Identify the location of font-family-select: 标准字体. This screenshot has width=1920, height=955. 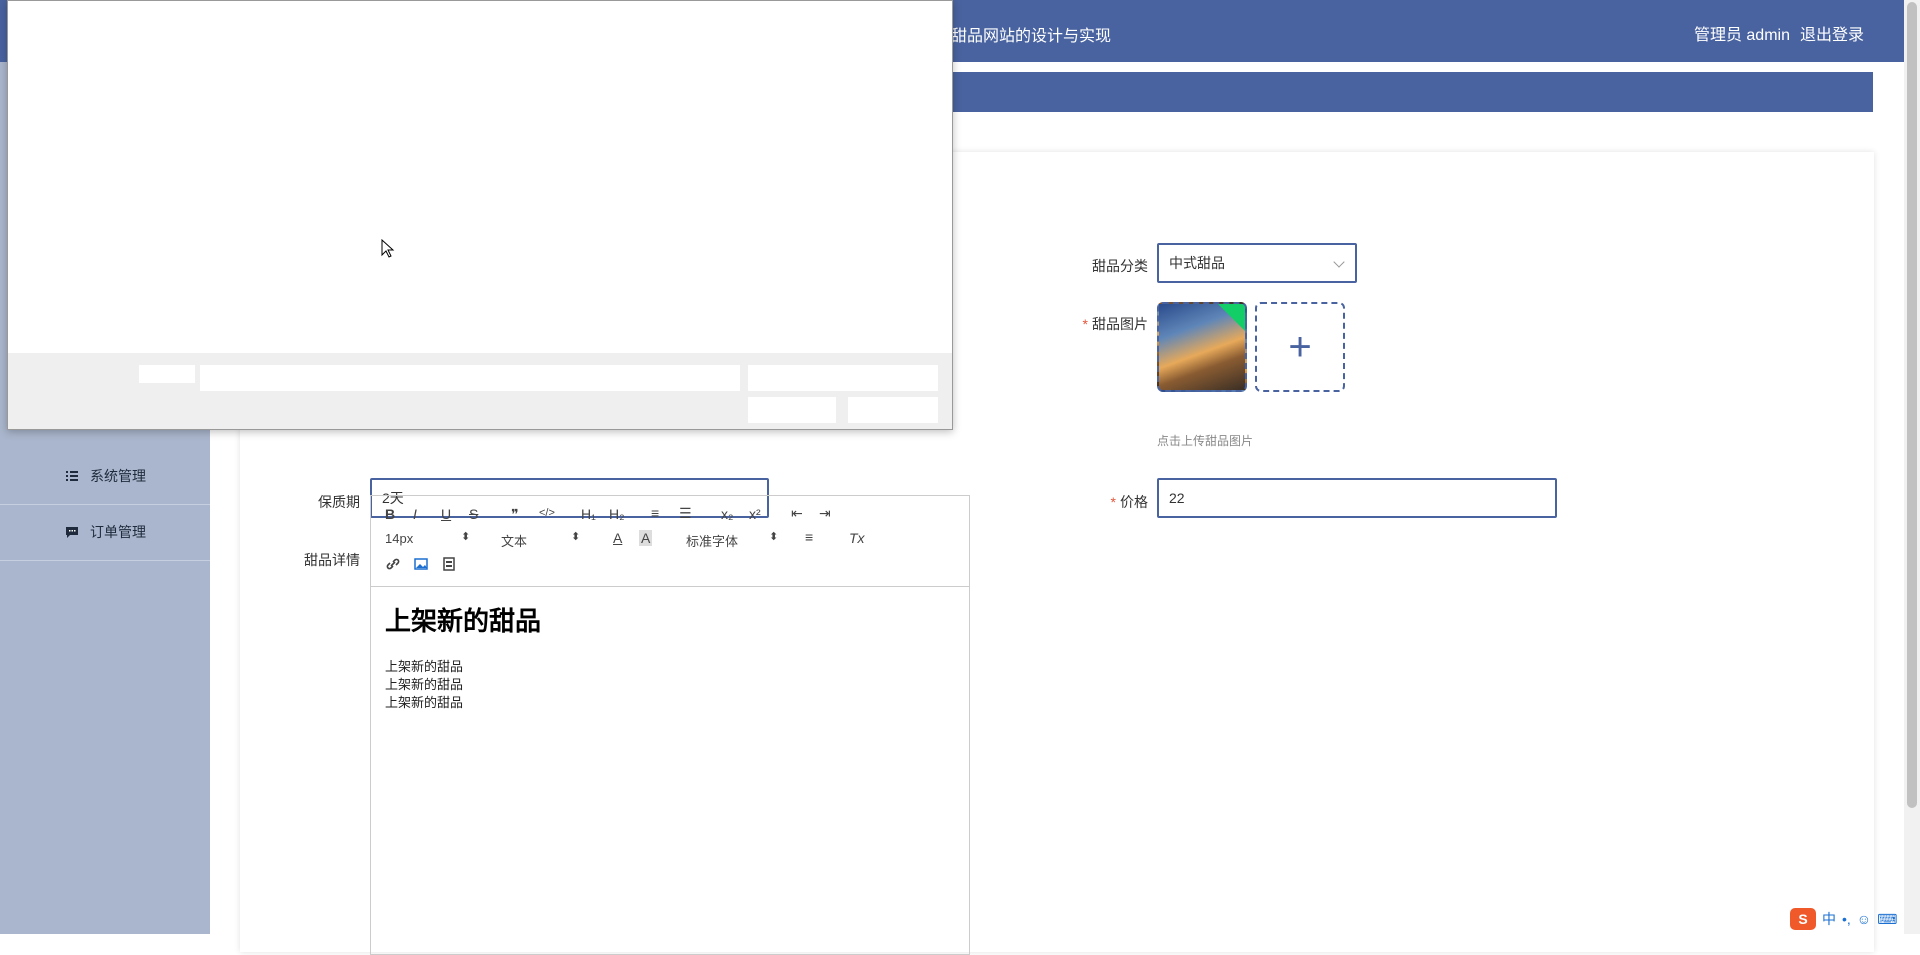
(712, 540).